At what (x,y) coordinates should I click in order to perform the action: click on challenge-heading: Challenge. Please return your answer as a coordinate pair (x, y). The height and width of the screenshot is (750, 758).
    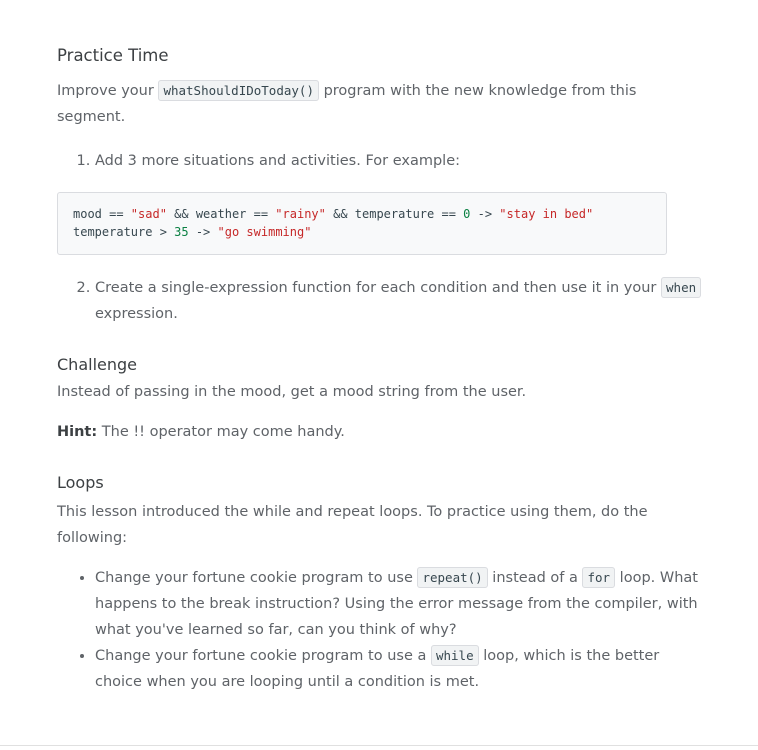
    Looking at the image, I should click on (97, 364).